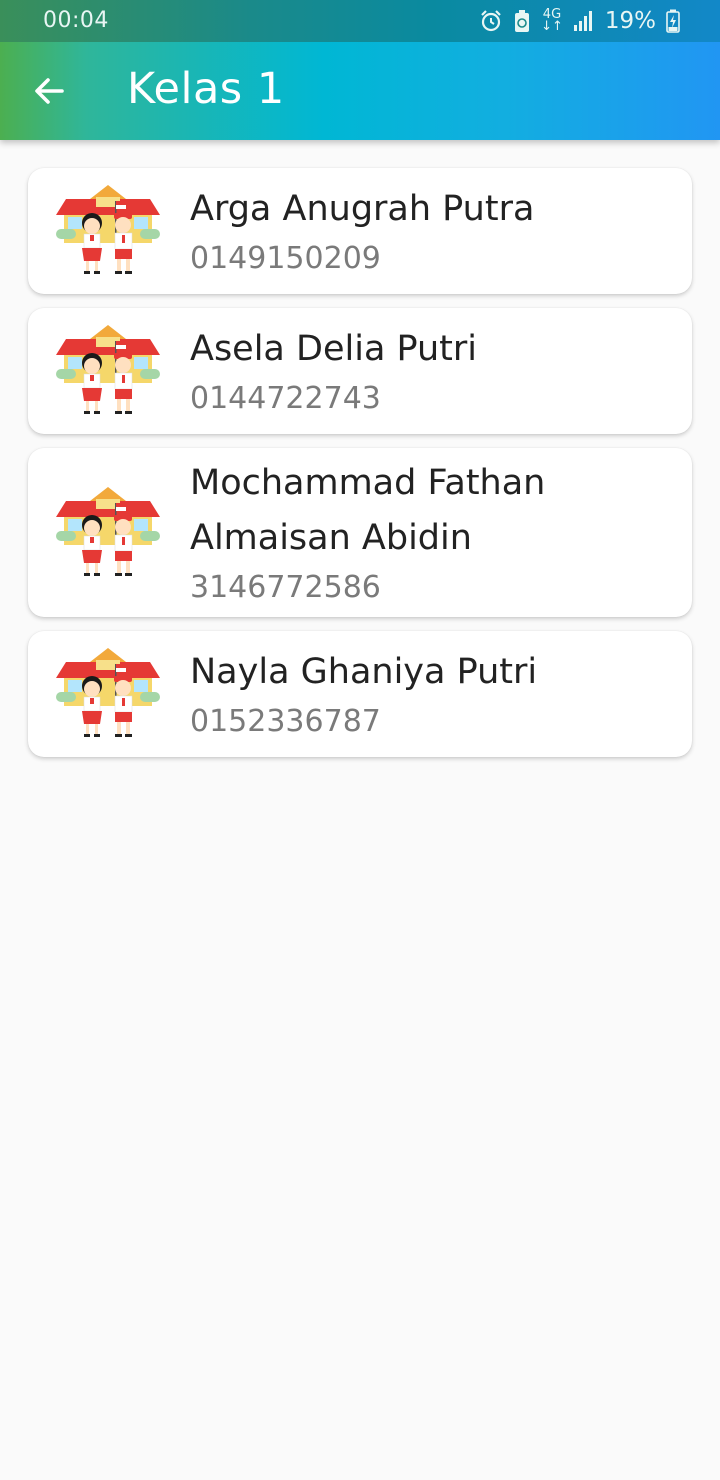 The image size is (720, 1480). I want to click on battery-percentage: 19%, so click(630, 21).